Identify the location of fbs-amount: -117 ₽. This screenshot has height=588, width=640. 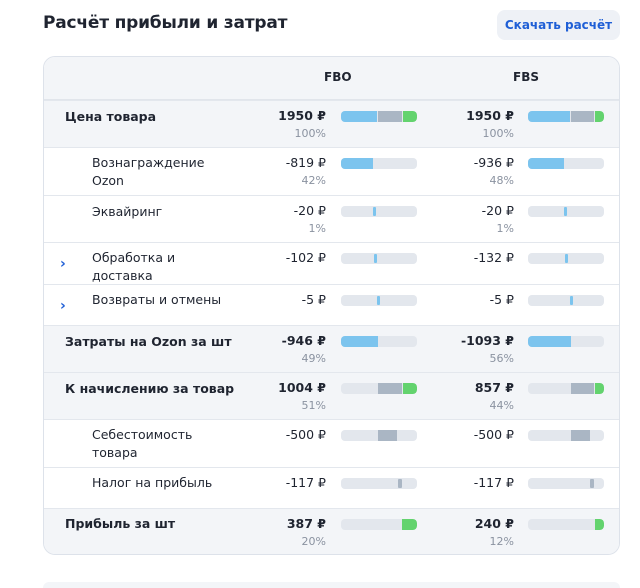
(493, 482).